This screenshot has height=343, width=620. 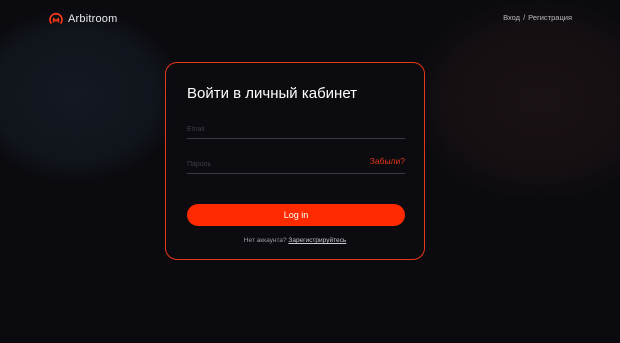 I want to click on brand-name: Arbitroom, so click(x=93, y=19).